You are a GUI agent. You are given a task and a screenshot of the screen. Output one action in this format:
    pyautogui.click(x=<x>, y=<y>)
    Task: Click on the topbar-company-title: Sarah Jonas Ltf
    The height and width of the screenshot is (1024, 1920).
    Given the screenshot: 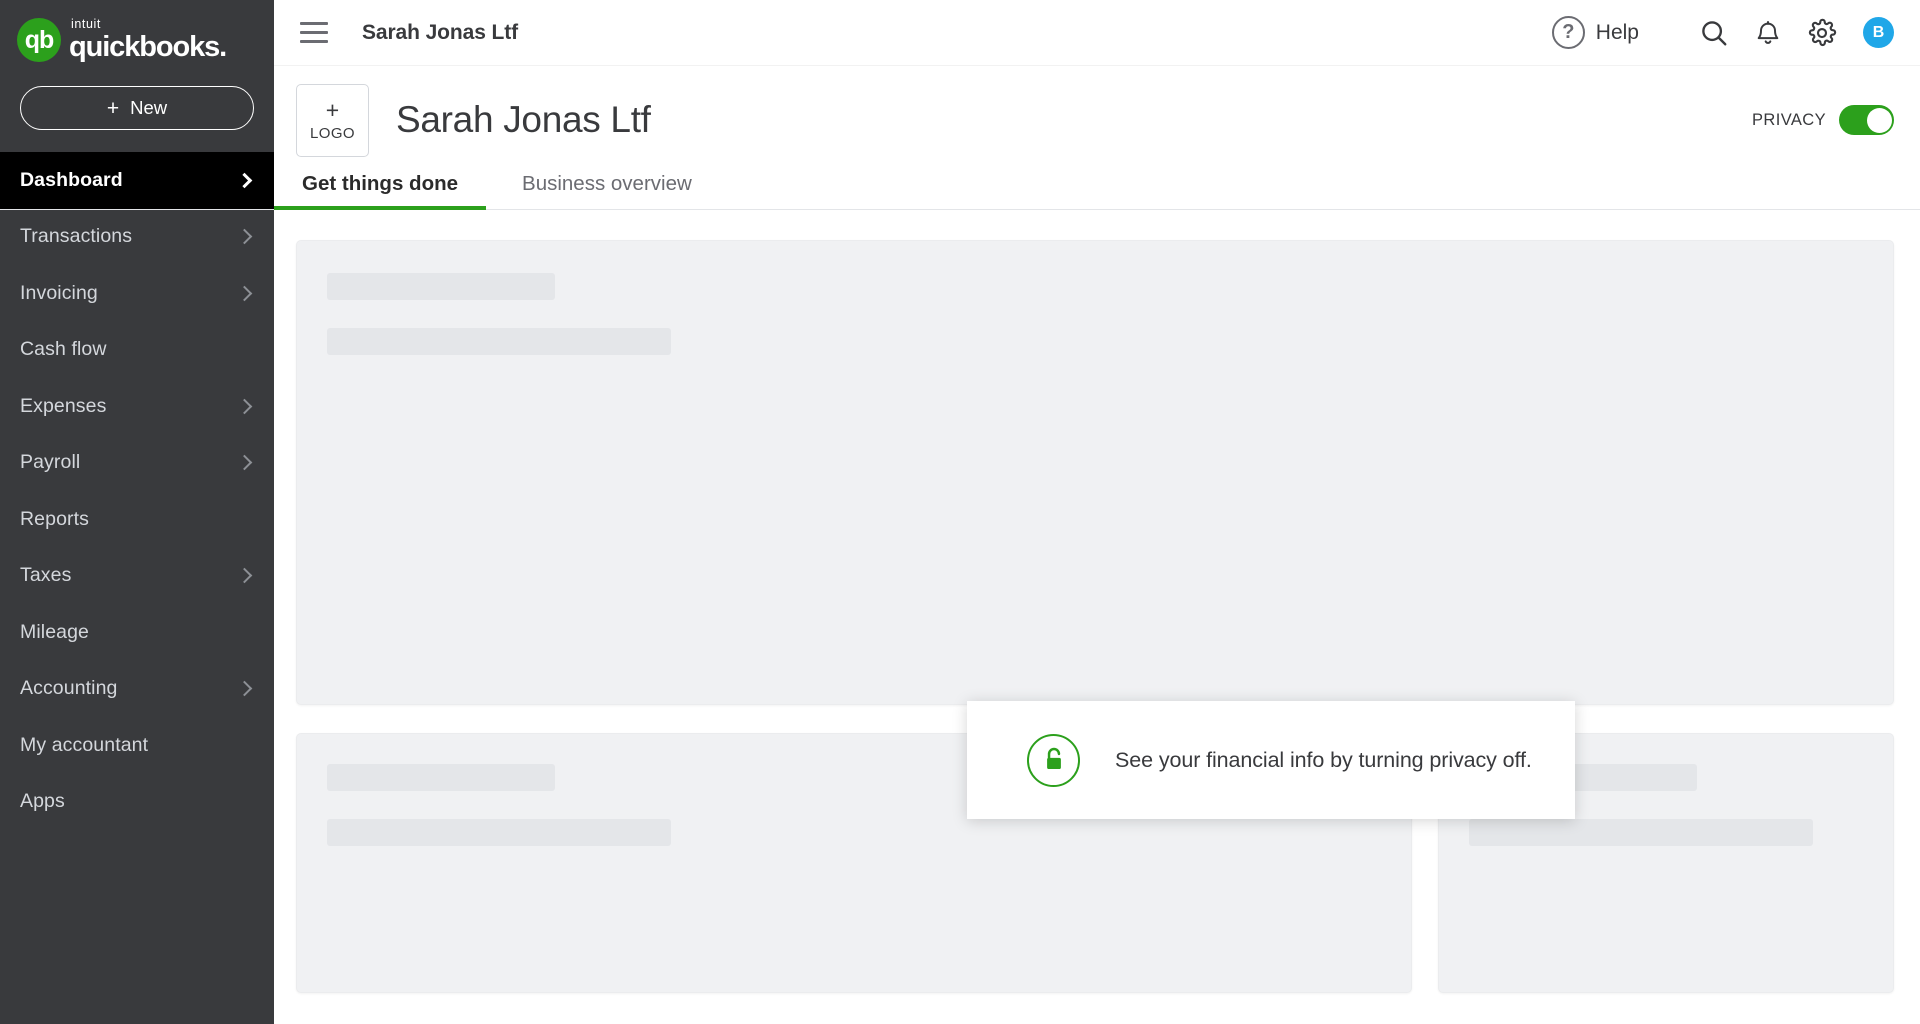 What is the action you would take?
    pyautogui.click(x=440, y=32)
    